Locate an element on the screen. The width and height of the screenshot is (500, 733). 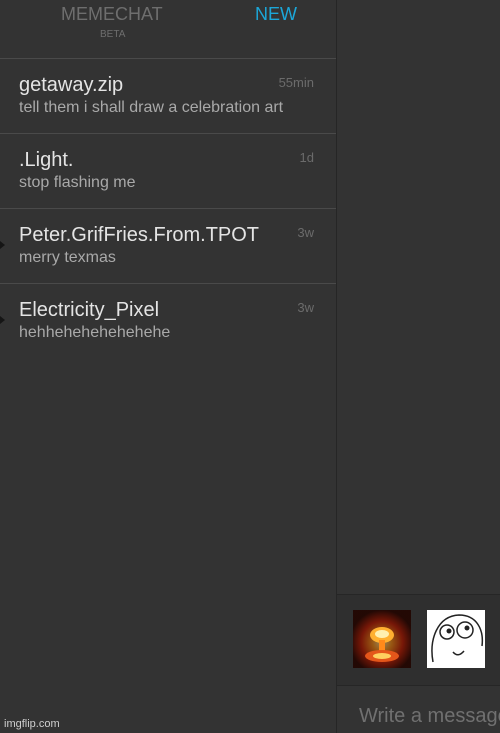
conversation-preview: merry texmas is located at coordinates (67, 257).